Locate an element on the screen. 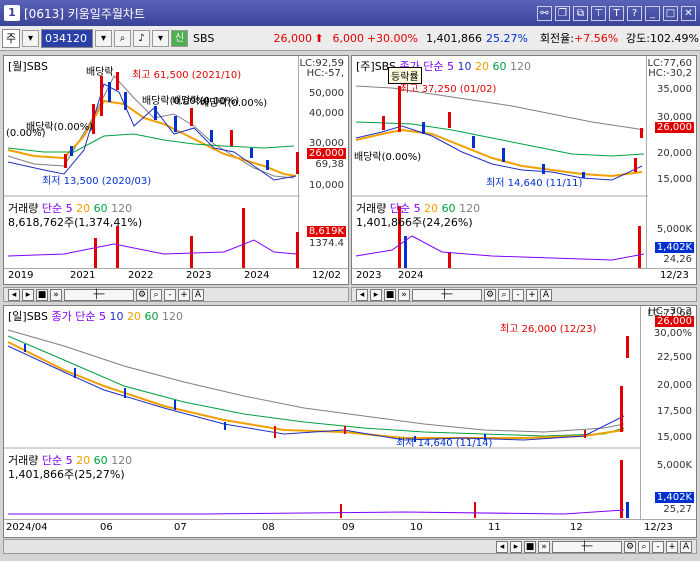  ma5-label: 5 is located at coordinates (451, 66).